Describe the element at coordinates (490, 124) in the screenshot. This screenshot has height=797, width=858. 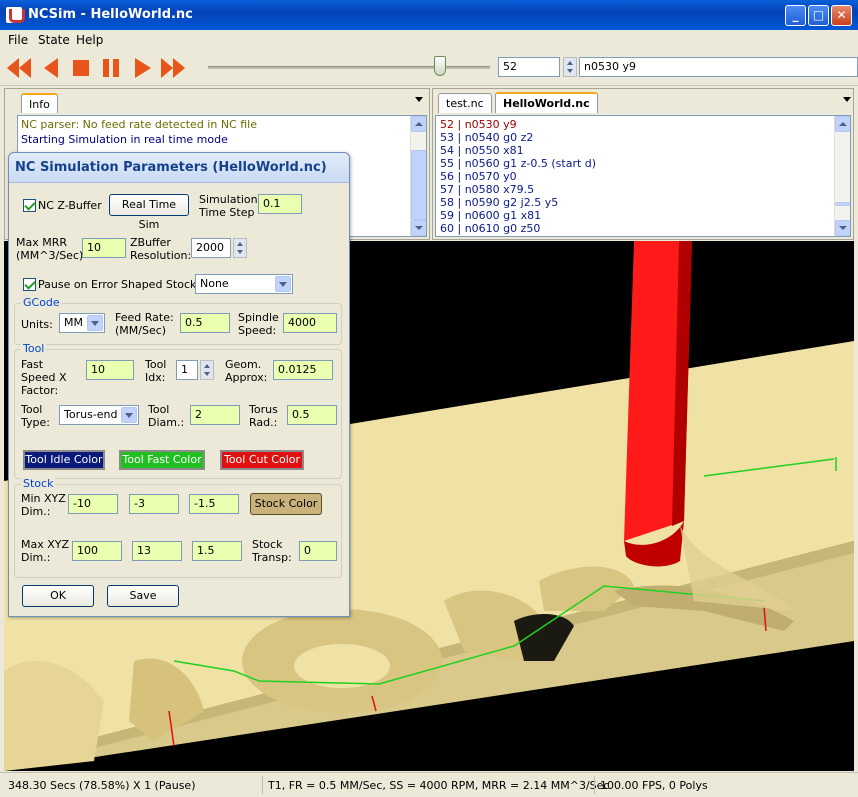
I see `line-text: n0530 y9` at that location.